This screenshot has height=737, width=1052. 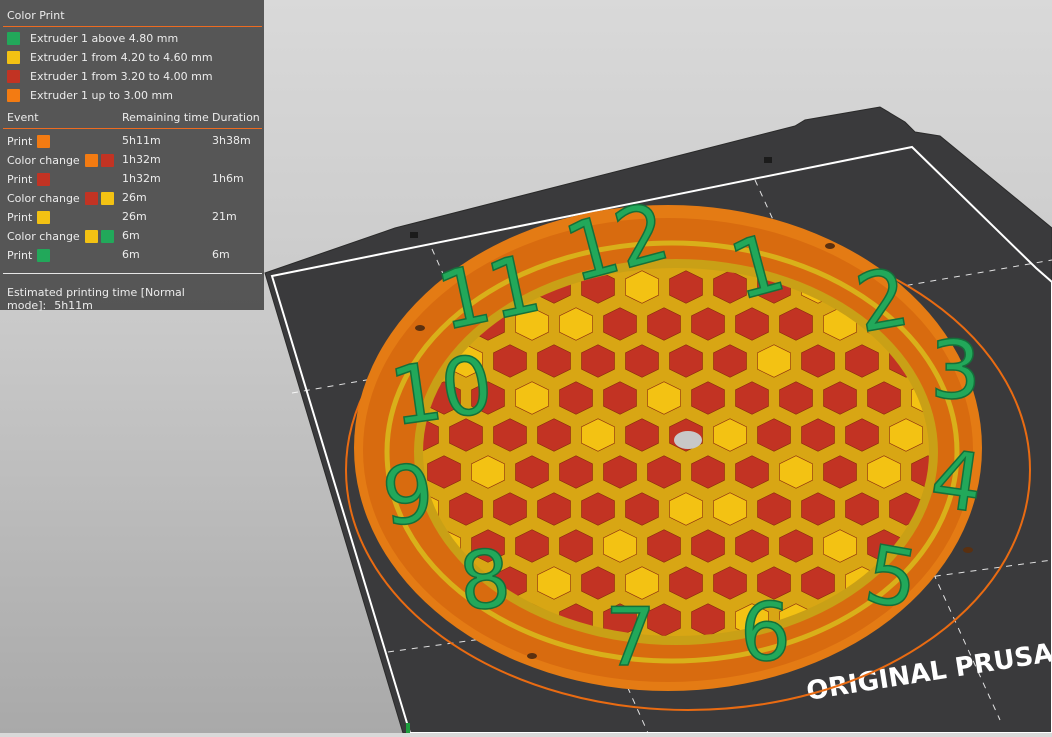 I want to click on estimate-label: Estimated printing time [Normal mode]:, so click(x=96, y=299).